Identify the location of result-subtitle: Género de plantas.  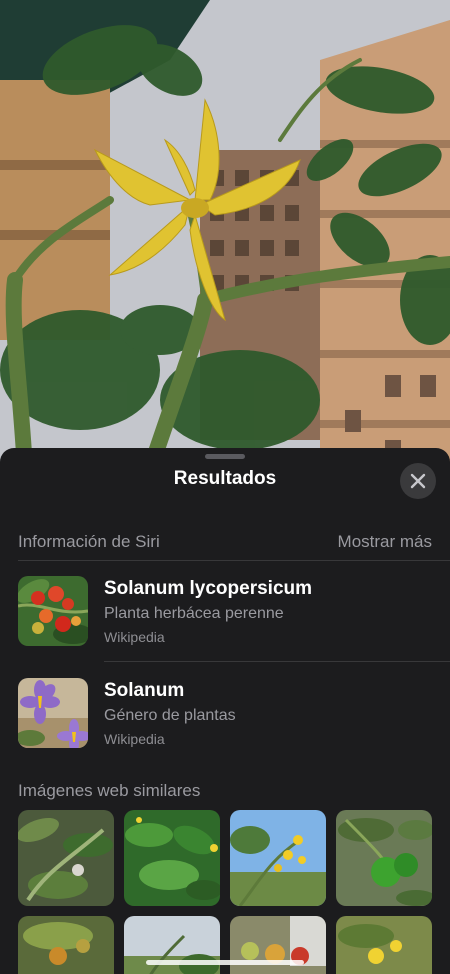
(170, 715).